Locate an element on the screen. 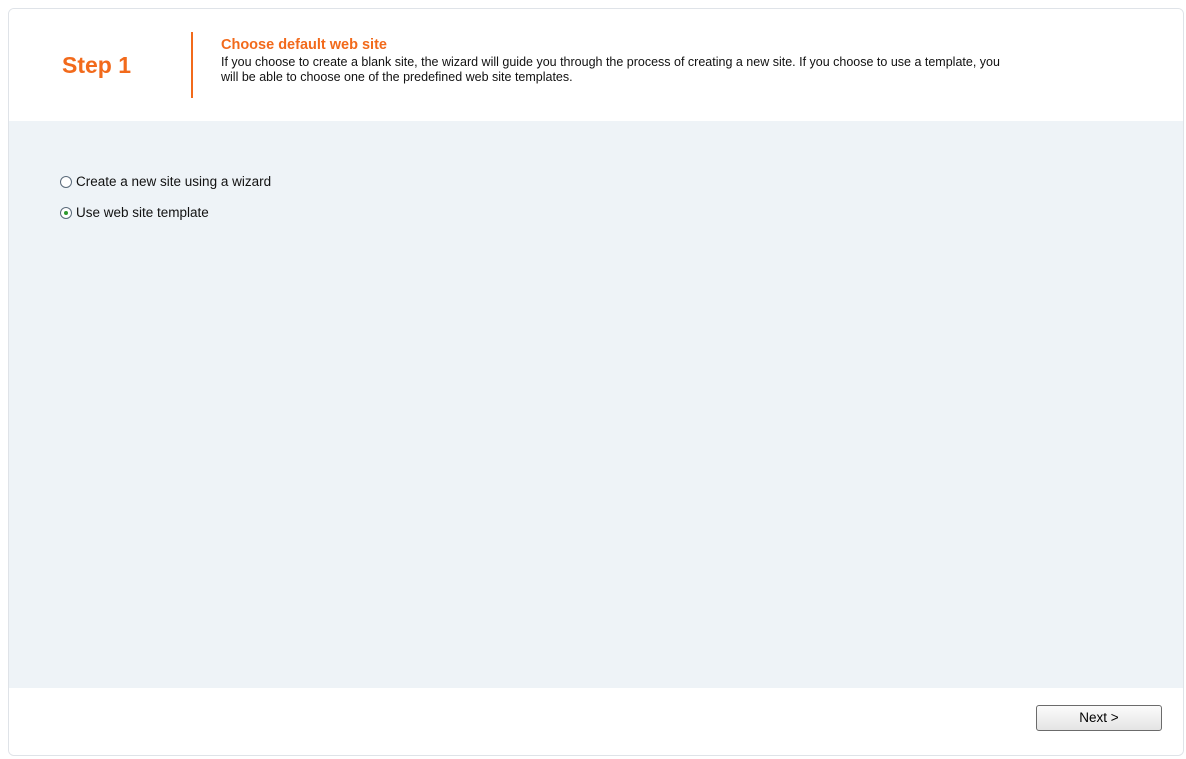 The width and height of the screenshot is (1186, 759). option-create-new-site: Create a new site using a wizard is located at coordinates (165, 181).